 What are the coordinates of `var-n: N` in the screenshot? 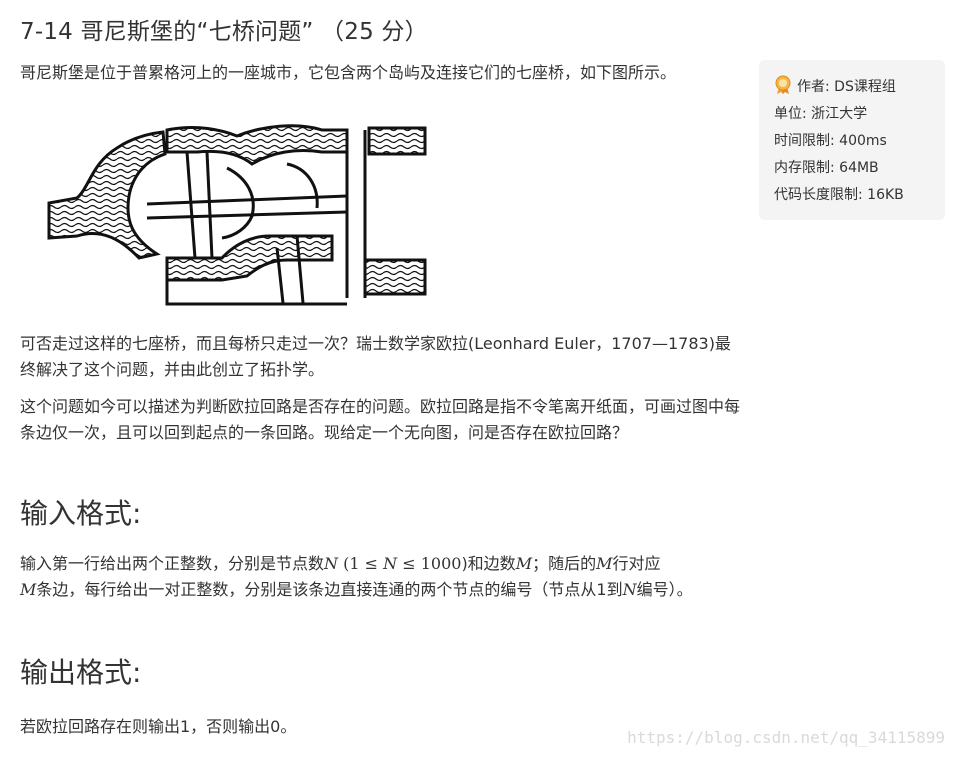 It's located at (331, 563).